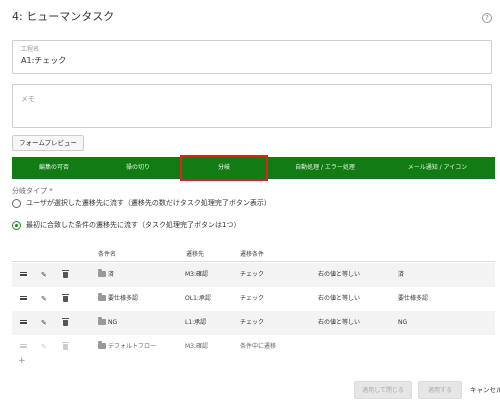 This screenshot has height=402, width=500. I want to click on column-header-condition: 遷移条件, so click(252, 254).